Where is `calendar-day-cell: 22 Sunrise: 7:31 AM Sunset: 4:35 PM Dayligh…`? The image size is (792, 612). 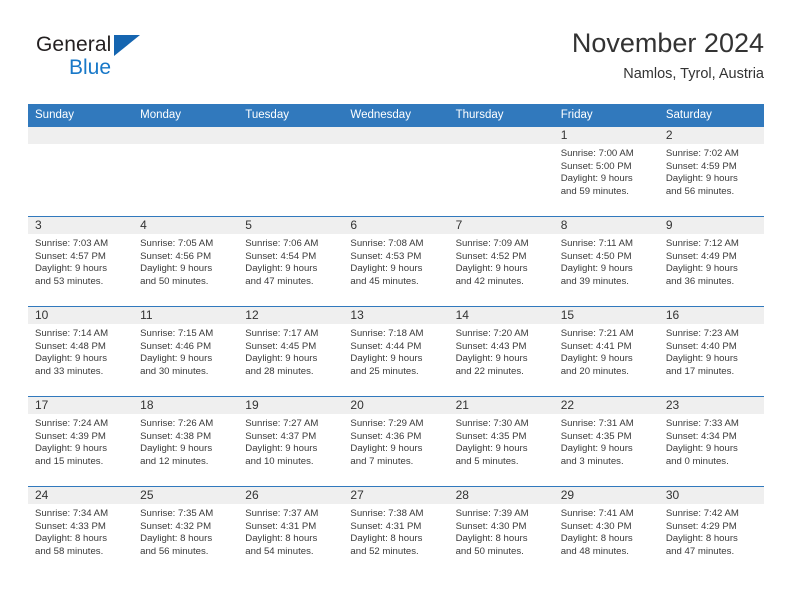 calendar-day-cell: 22 Sunrise: 7:31 AM Sunset: 4:35 PM Dayligh… is located at coordinates (606, 441).